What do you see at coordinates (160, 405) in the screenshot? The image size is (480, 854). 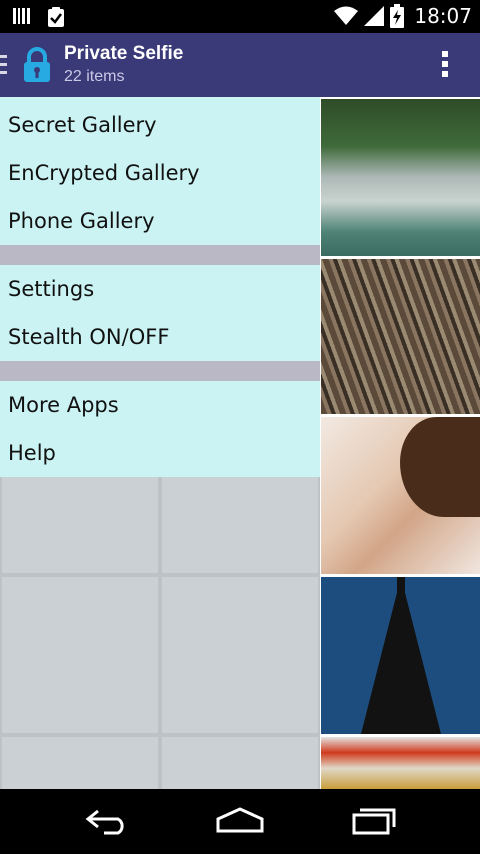 I see `menu-item-more-apps: More Apps` at bounding box center [160, 405].